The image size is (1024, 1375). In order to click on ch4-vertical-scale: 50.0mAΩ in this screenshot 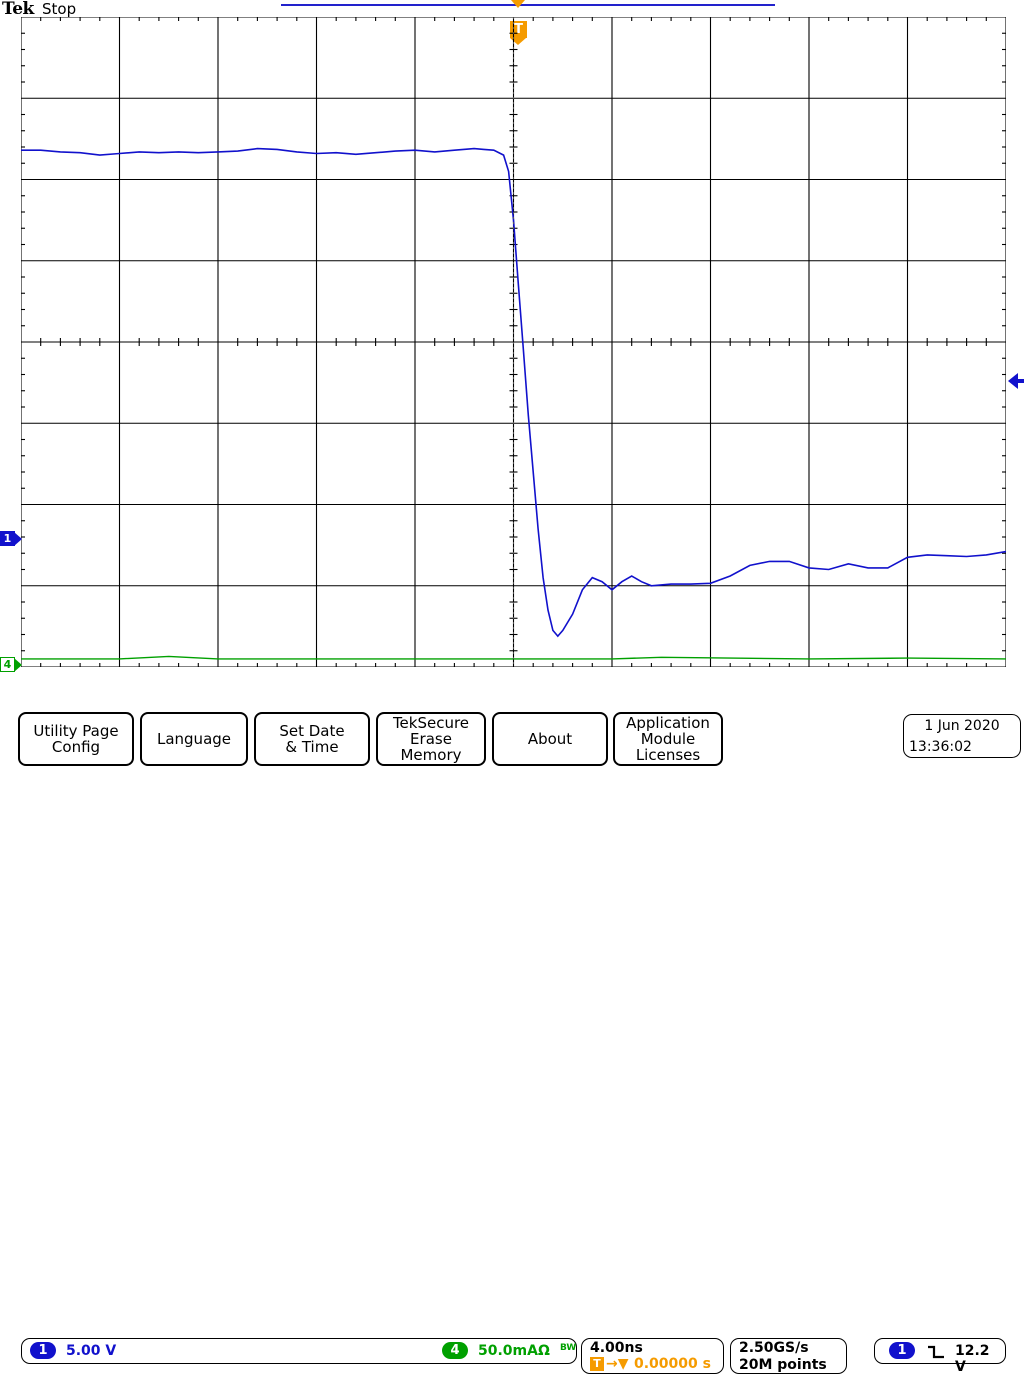, I will do `click(514, 1351)`.